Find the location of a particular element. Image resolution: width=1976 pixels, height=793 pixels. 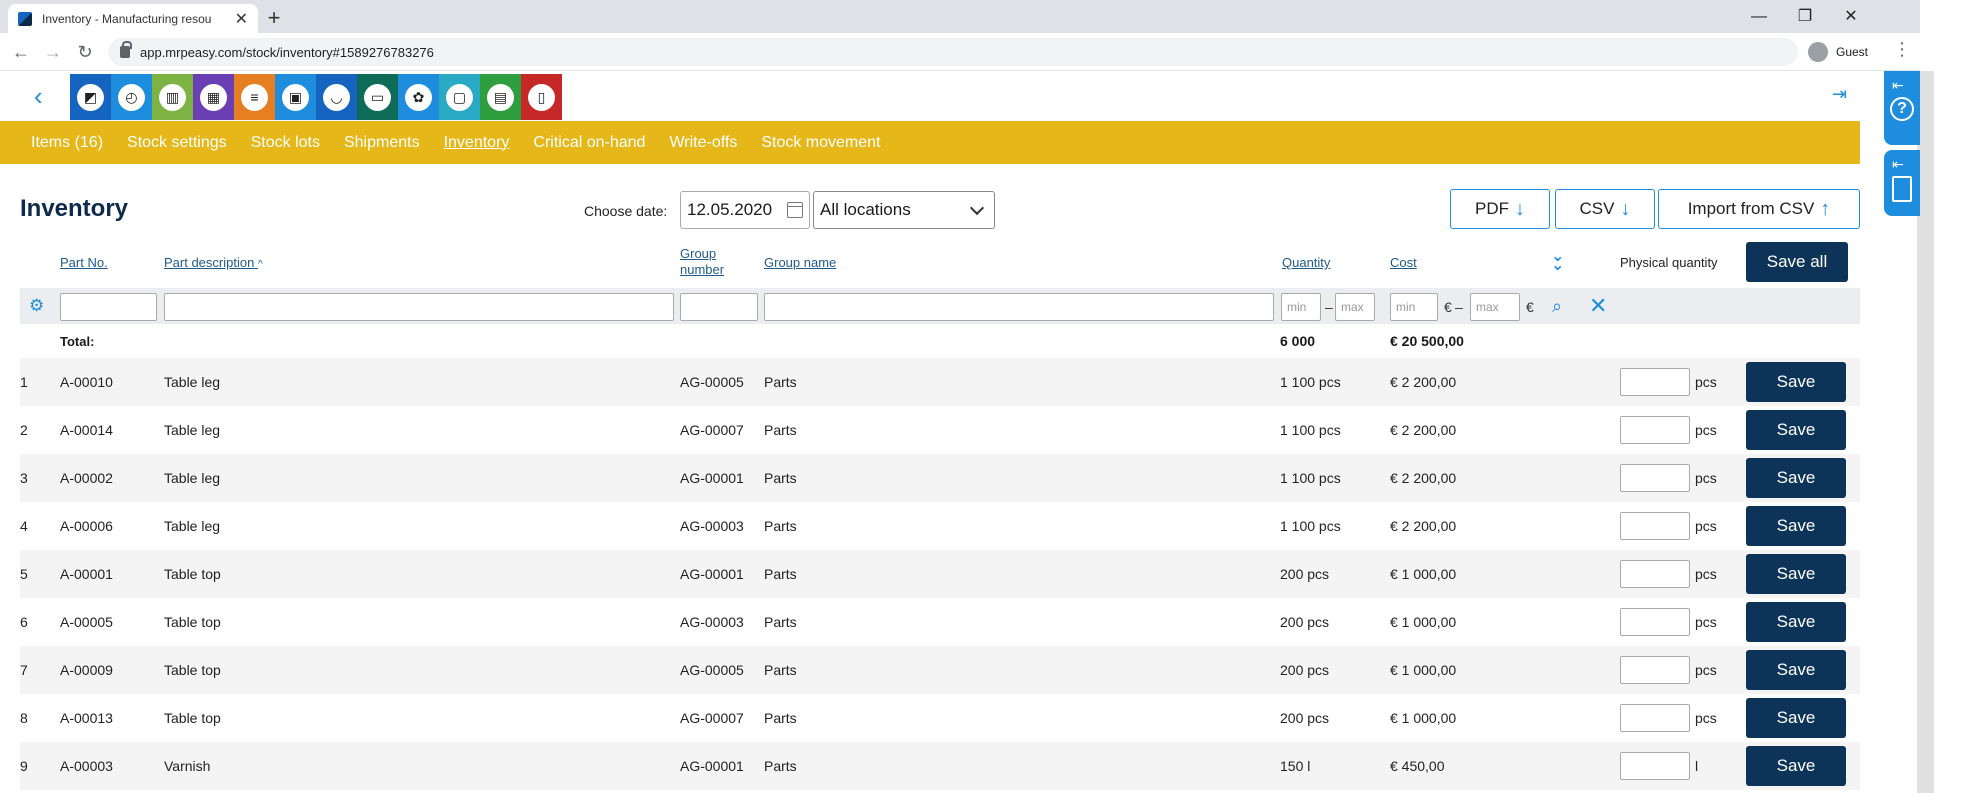

support-icon: ✿ is located at coordinates (418, 97).